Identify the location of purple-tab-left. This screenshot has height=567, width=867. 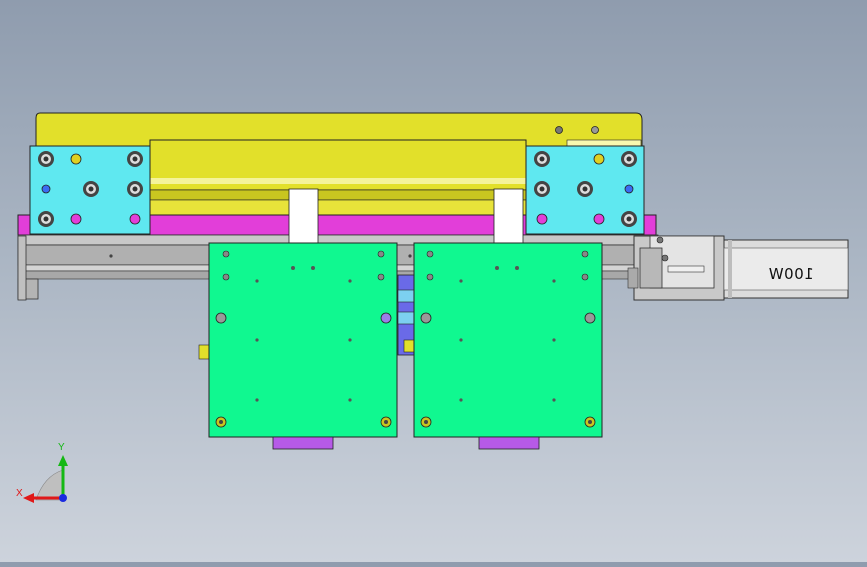
(303, 443).